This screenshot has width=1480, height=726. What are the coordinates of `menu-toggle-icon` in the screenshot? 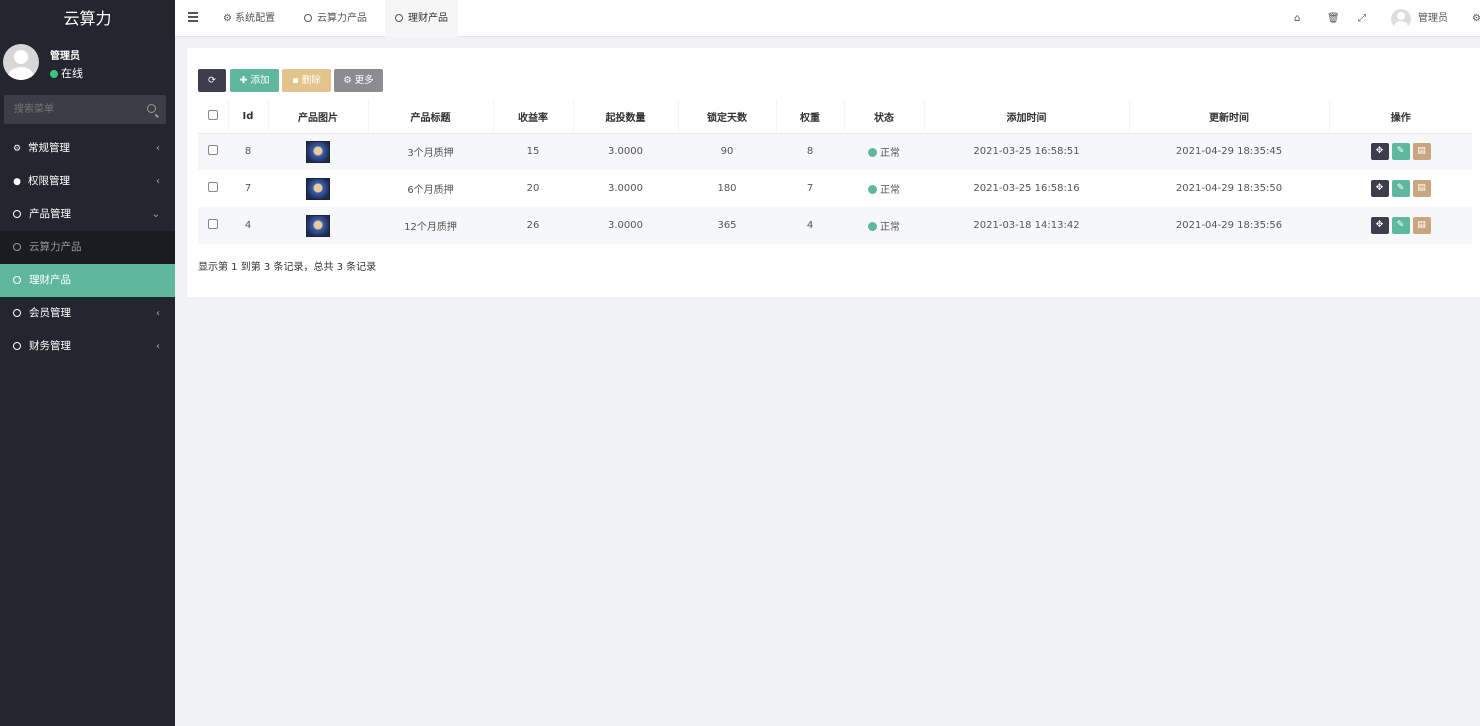 It's located at (193, 17).